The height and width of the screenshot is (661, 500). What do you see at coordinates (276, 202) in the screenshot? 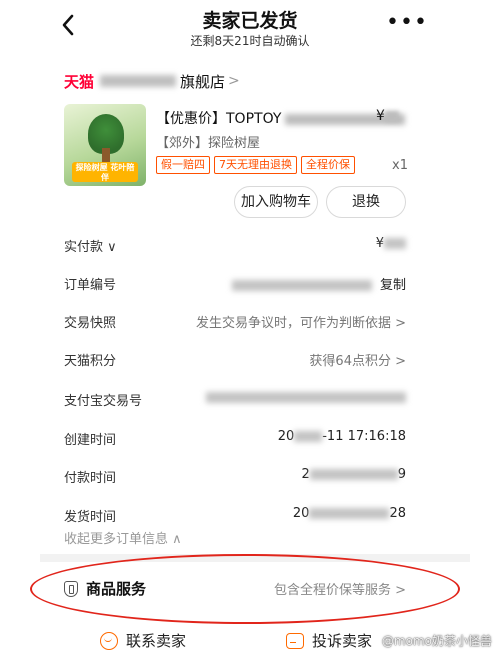
I see `add-to-cart-button: 加入购物车` at bounding box center [276, 202].